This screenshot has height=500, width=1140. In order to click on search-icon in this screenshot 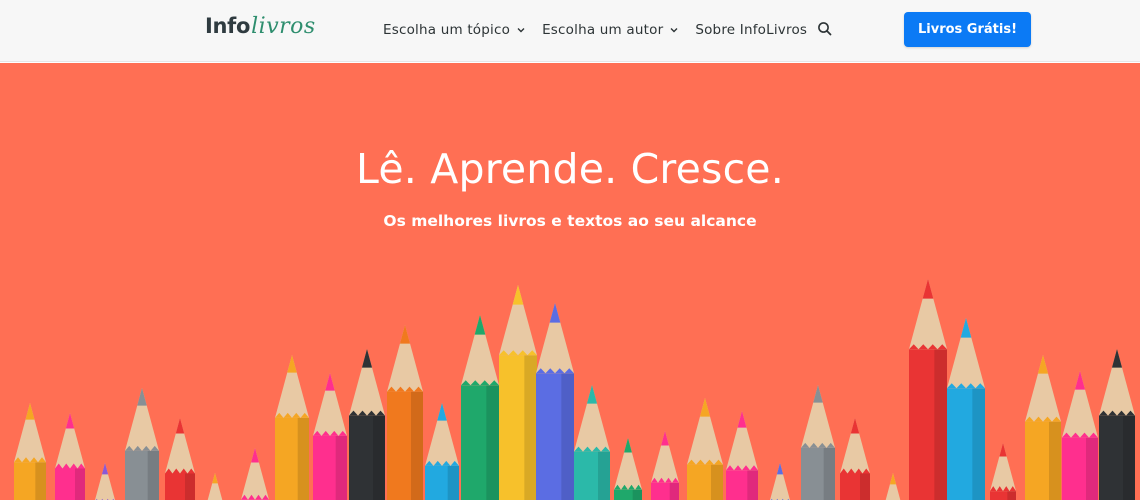, I will do `click(825, 29)`.